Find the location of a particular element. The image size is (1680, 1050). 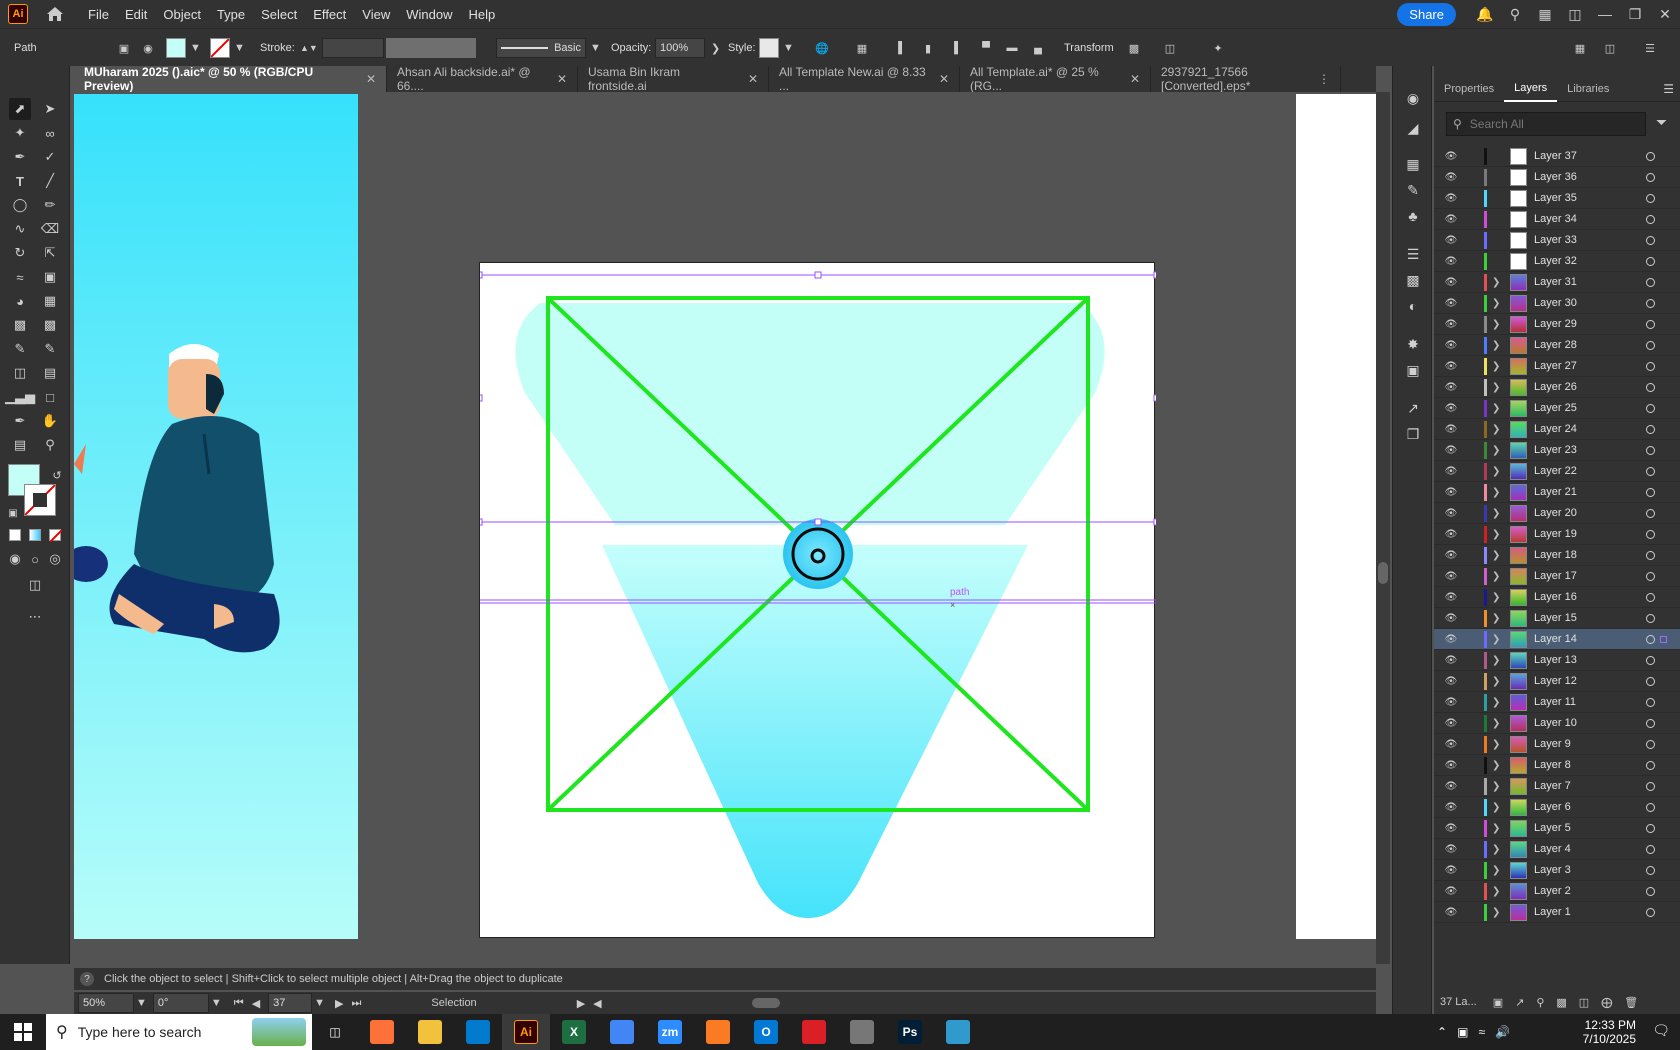

layer-name: Layer 30 is located at coordinates (1555, 303).